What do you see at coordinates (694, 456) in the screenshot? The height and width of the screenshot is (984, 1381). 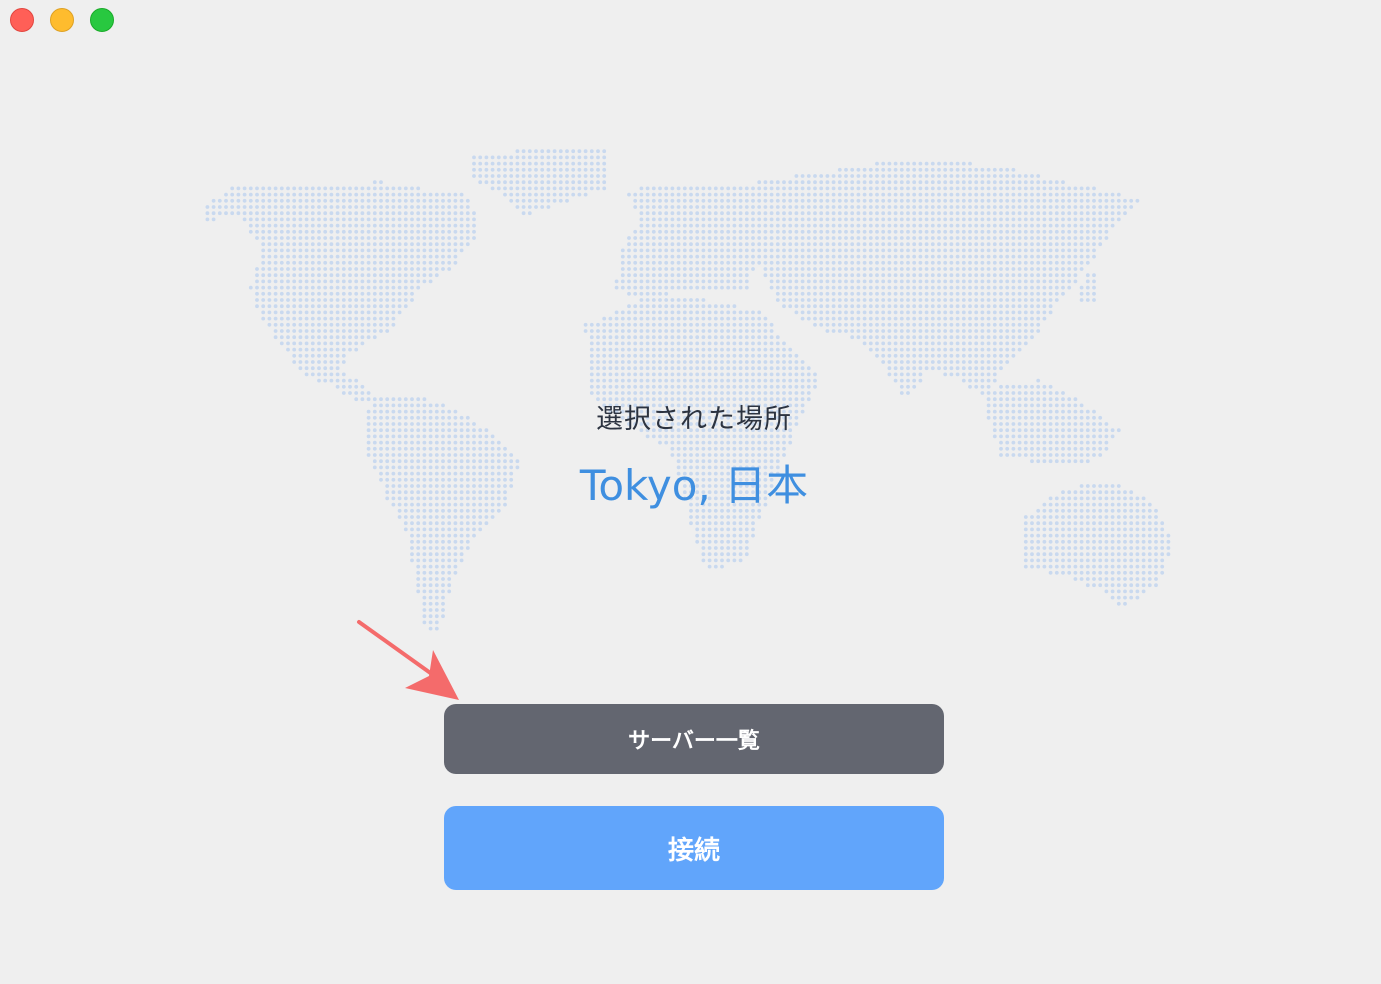 I see `selected-location: 選択された場所 Tokyo, 日本` at bounding box center [694, 456].